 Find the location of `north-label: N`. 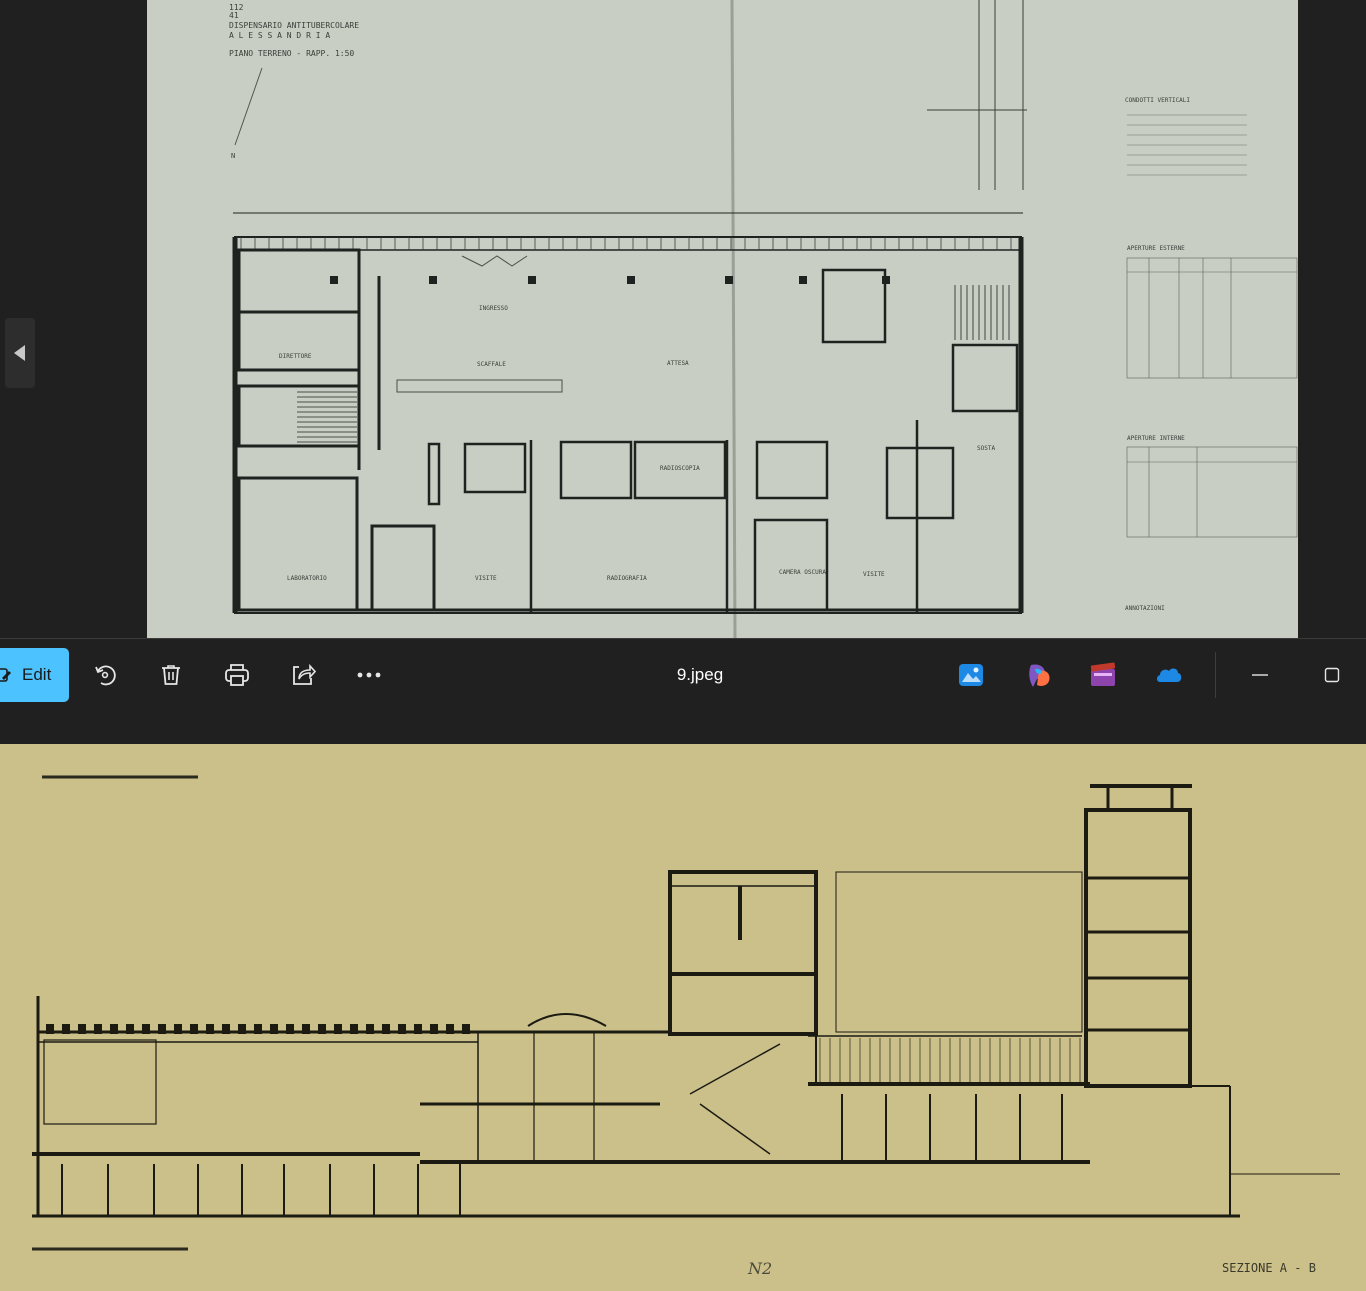

north-label: N is located at coordinates (233, 156).